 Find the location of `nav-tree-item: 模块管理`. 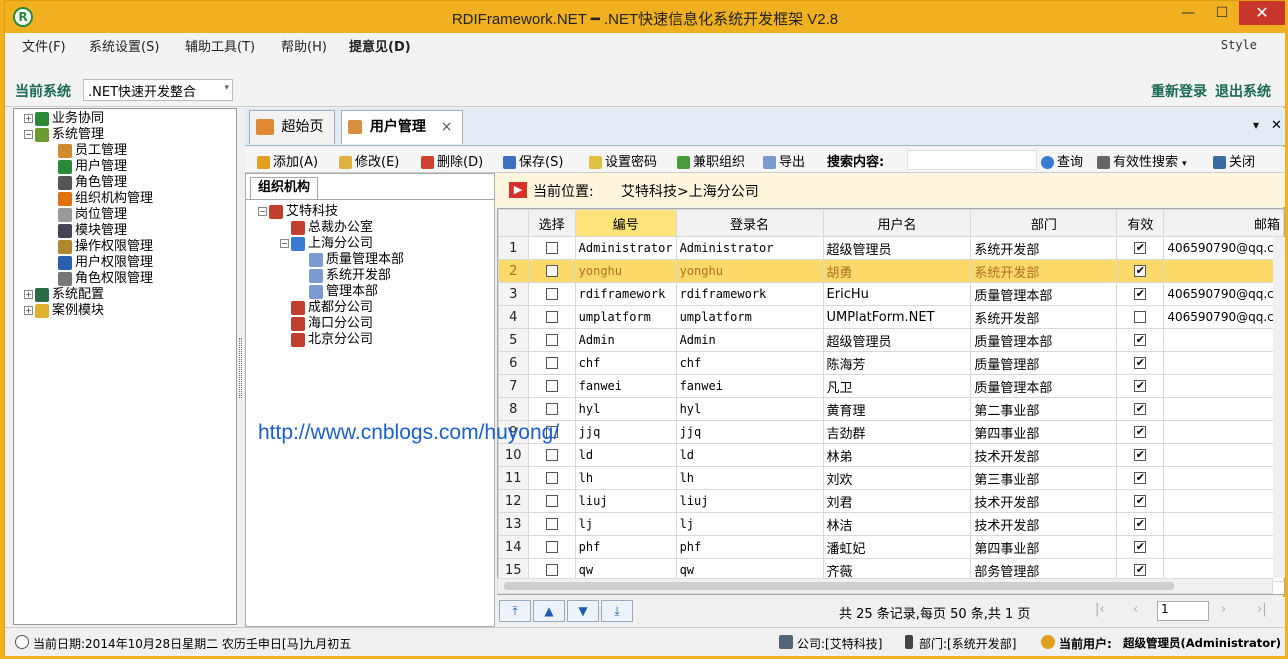

nav-tree-item: 模块管理 is located at coordinates (92, 231).